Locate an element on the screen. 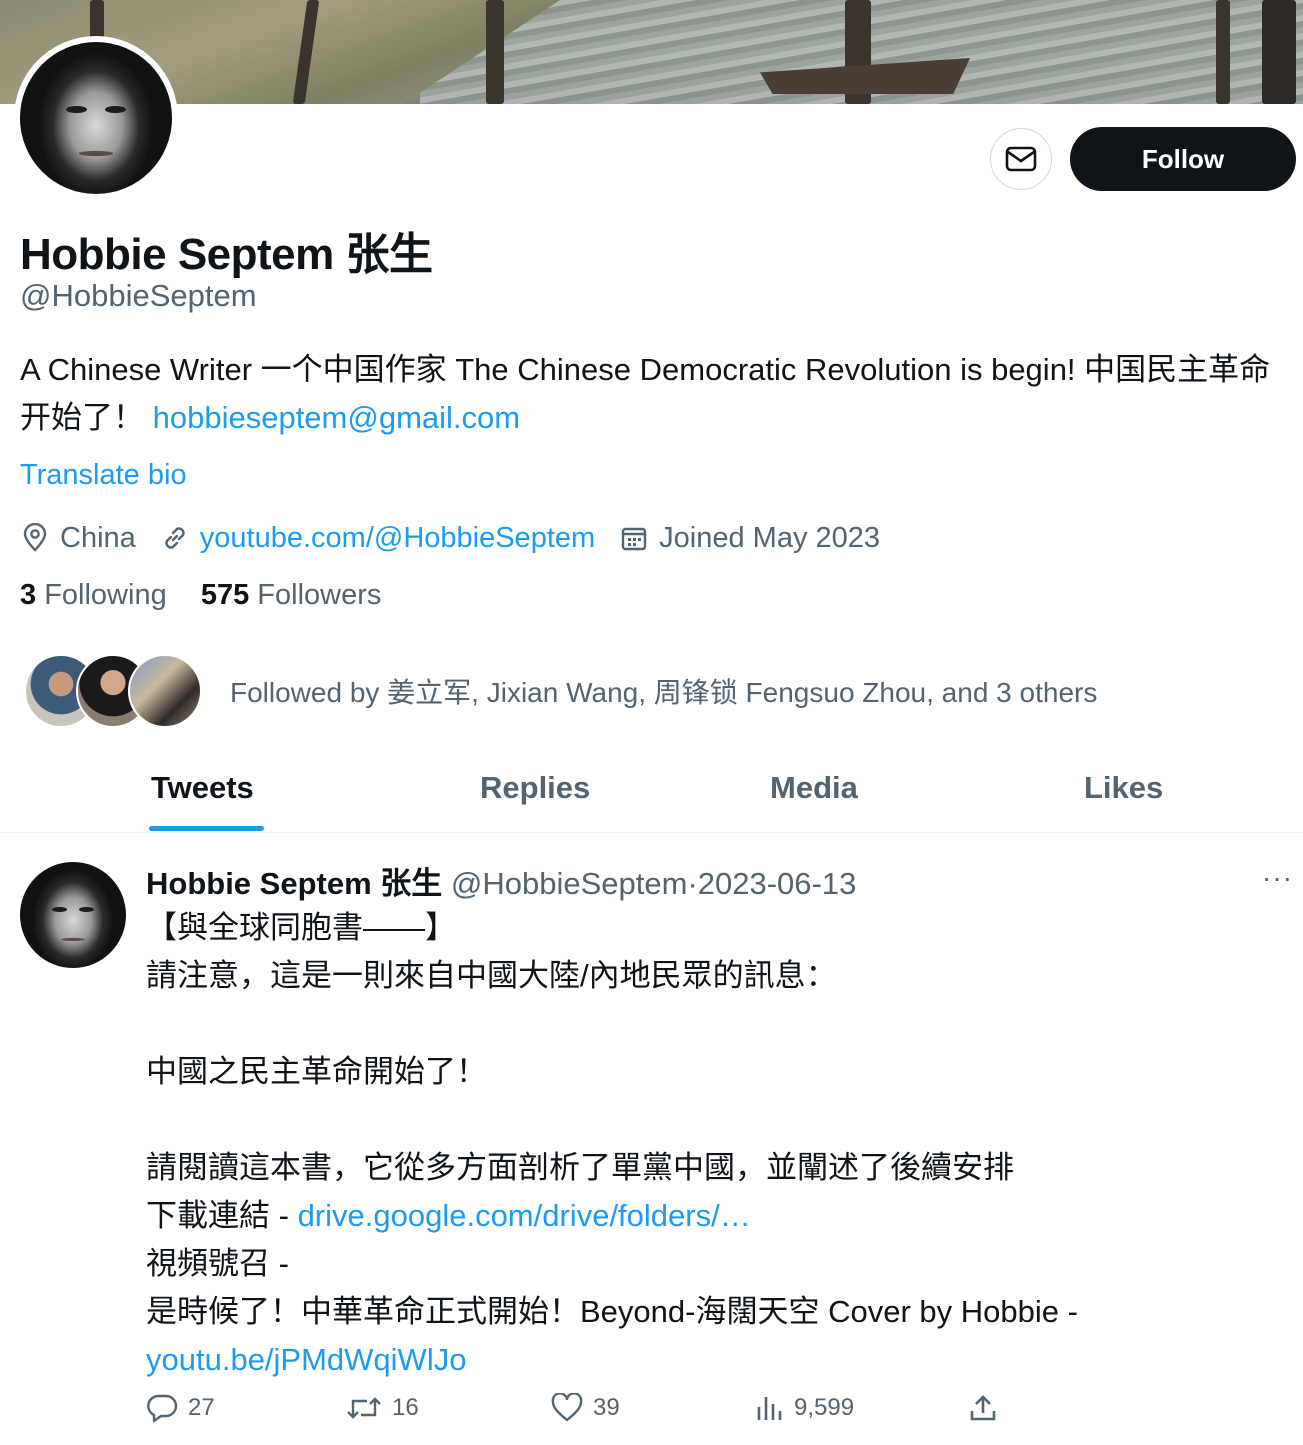 The width and height of the screenshot is (1303, 1445). joined-item: Joined May 2023 is located at coordinates (749, 538).